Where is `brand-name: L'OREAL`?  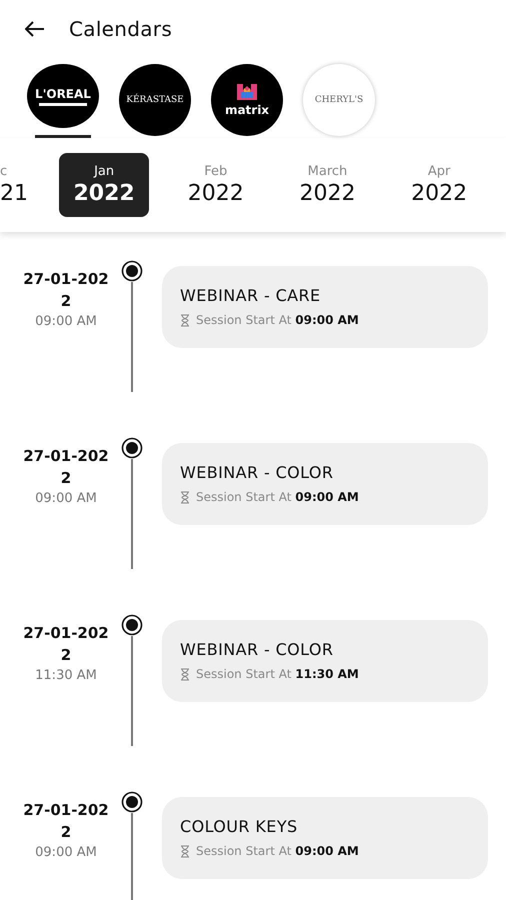
brand-name: L'OREAL is located at coordinates (63, 93).